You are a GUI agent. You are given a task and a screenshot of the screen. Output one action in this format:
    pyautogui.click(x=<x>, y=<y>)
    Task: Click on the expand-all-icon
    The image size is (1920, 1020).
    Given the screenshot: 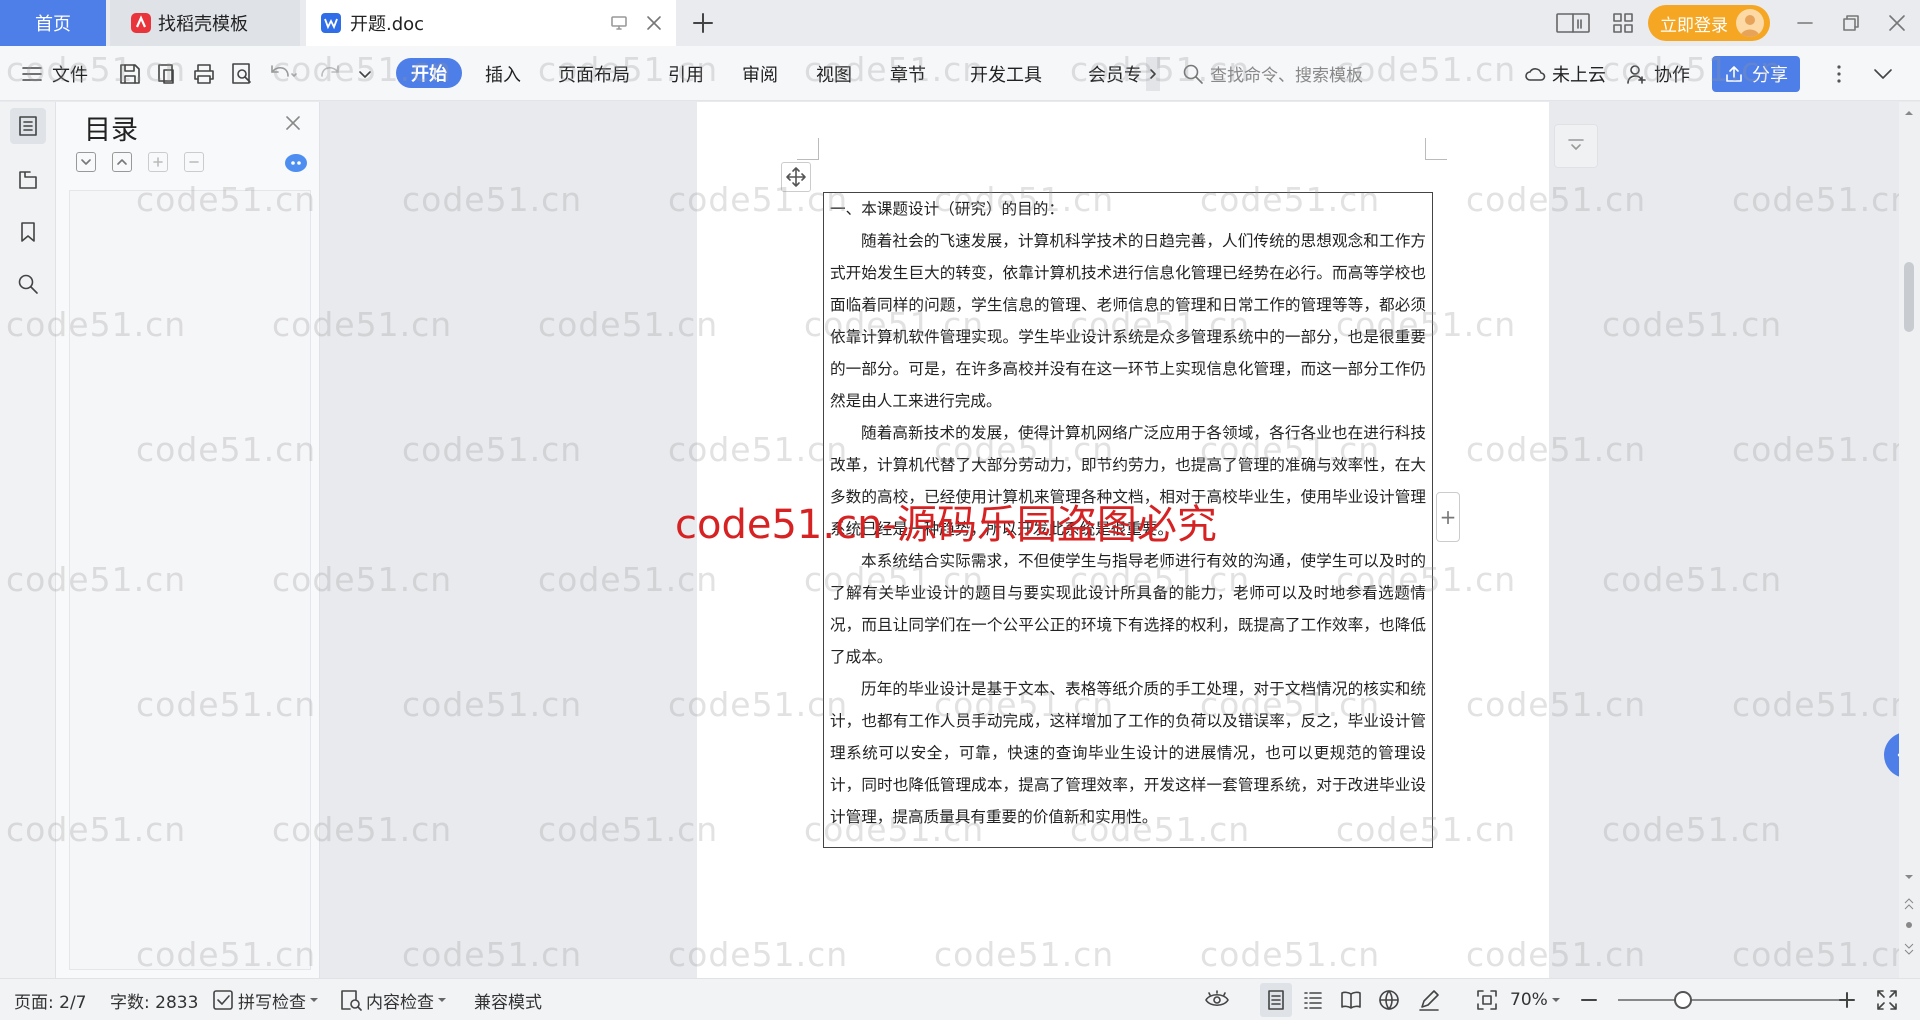 What is the action you would take?
    pyautogui.click(x=86, y=162)
    